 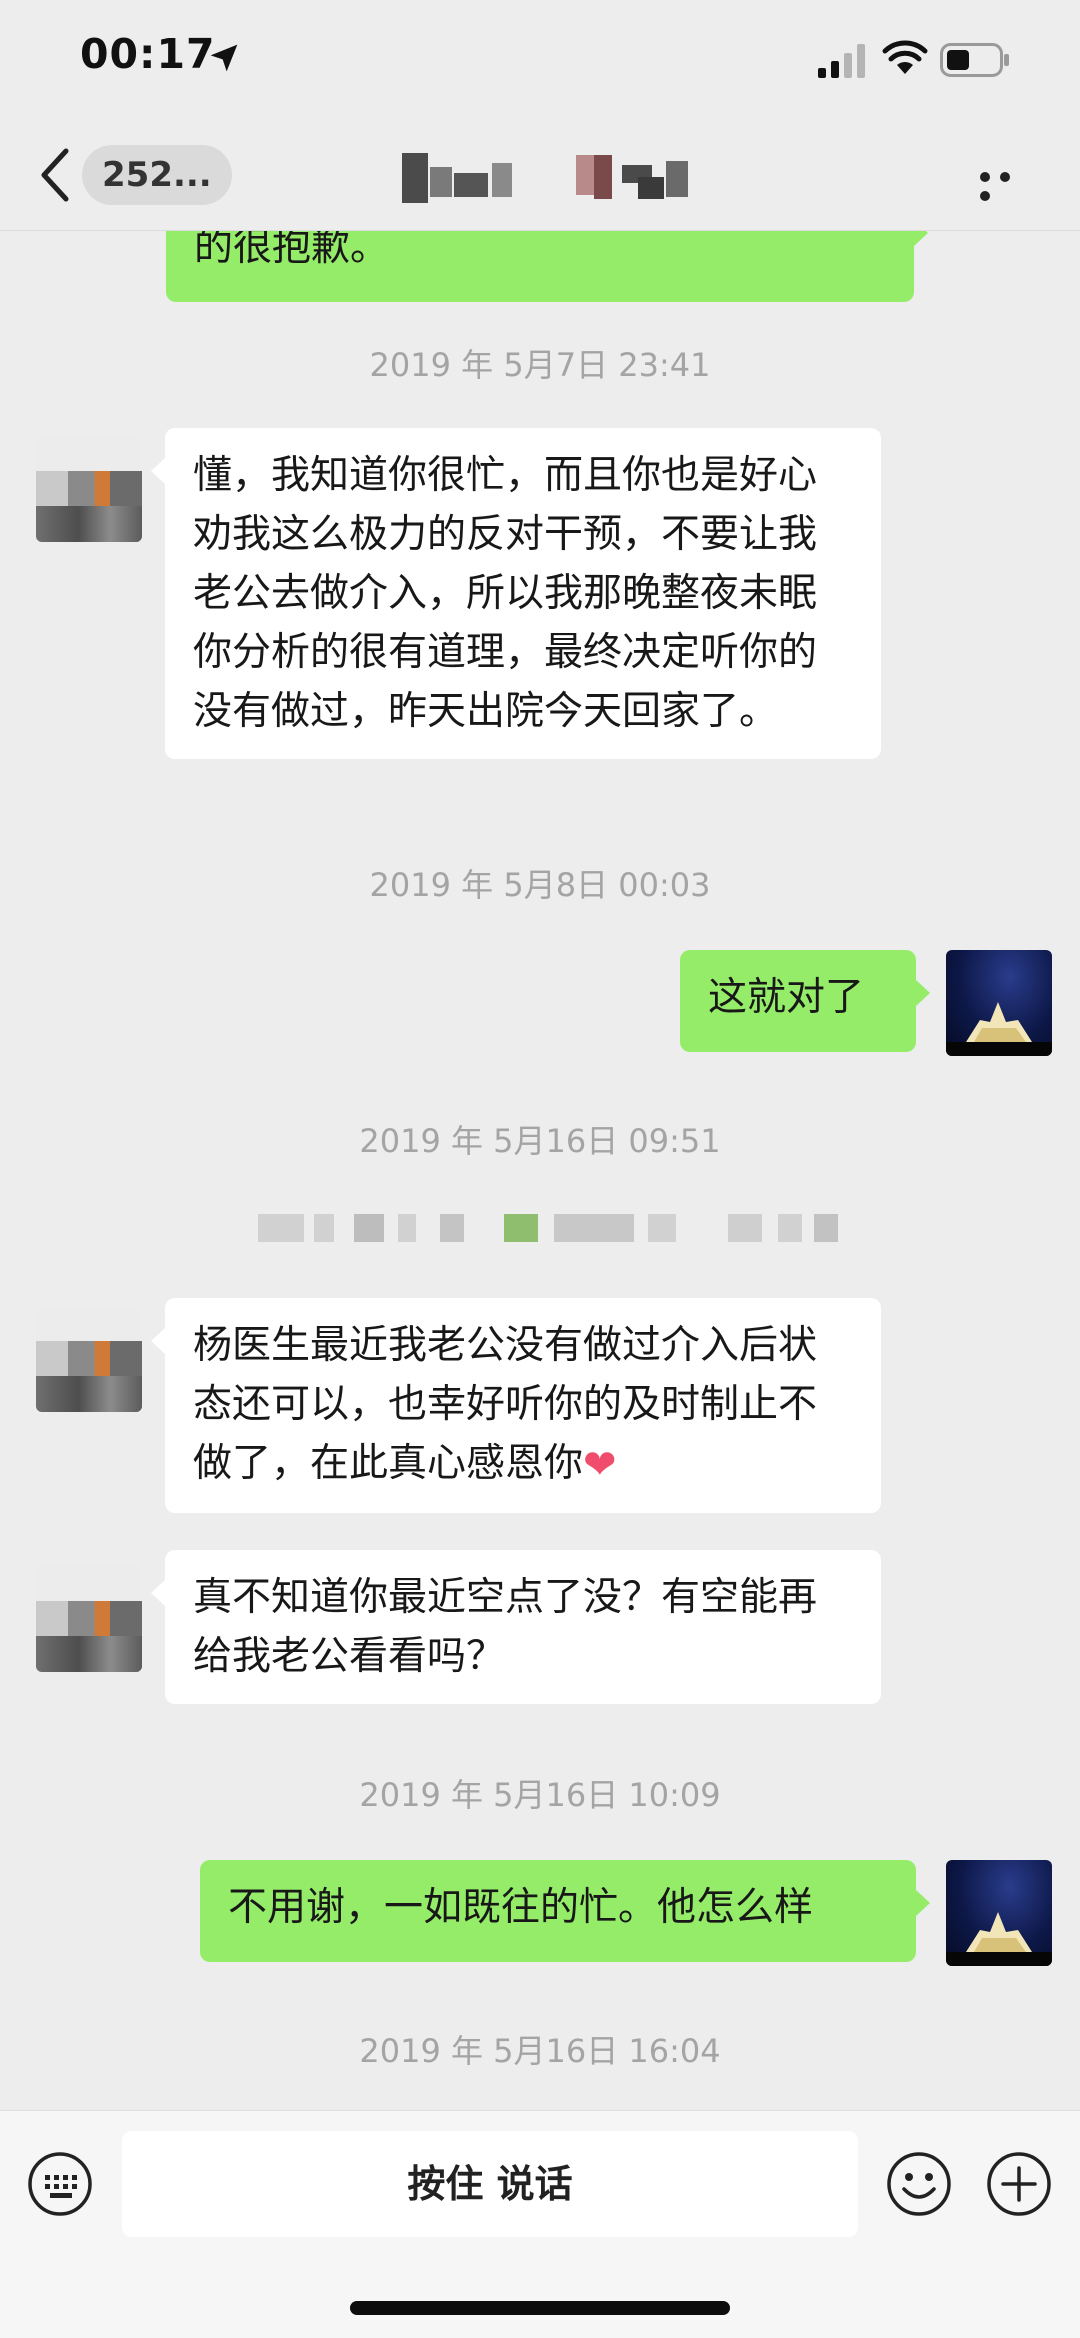 What do you see at coordinates (521, 1907) in the screenshot?
I see `message-text: 不用谢，一如既往的忙。他怎么样` at bounding box center [521, 1907].